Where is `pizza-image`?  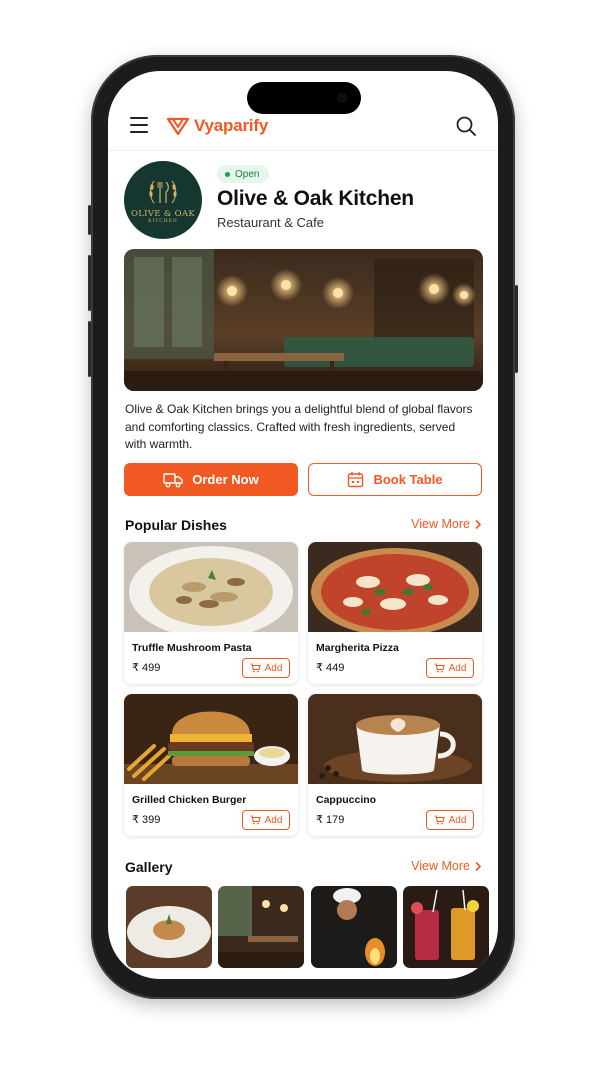
pizza-image is located at coordinates (395, 587).